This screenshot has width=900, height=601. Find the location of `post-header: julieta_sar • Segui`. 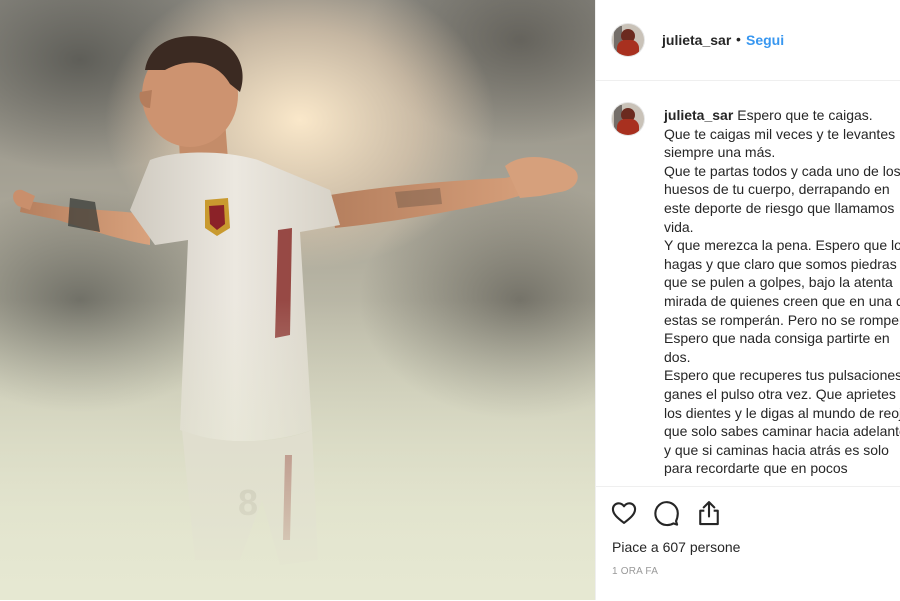

post-header: julieta_sar • Segui is located at coordinates (748, 40).